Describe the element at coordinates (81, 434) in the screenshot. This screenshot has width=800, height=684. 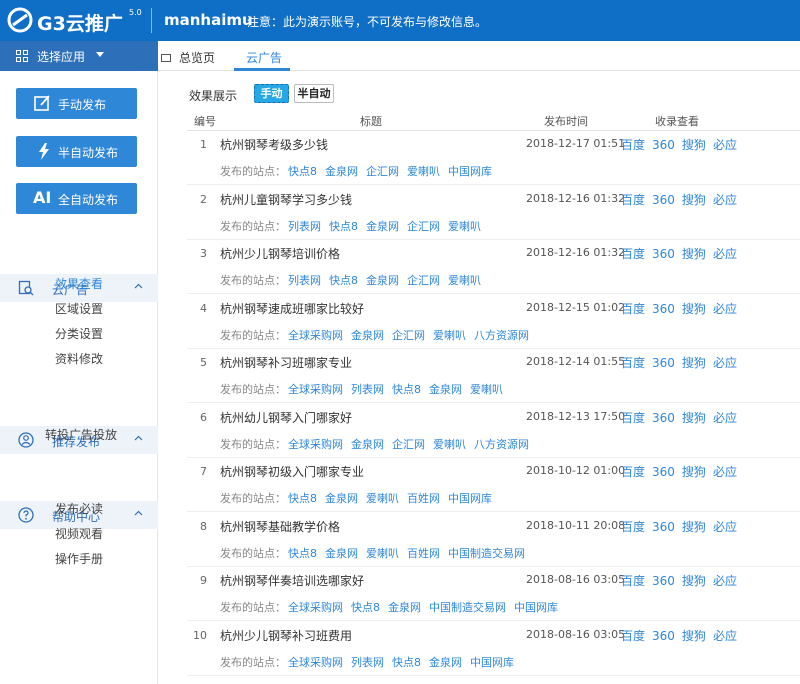
I see `sidebar-item-transfer-ads: 转投广告投放` at that location.